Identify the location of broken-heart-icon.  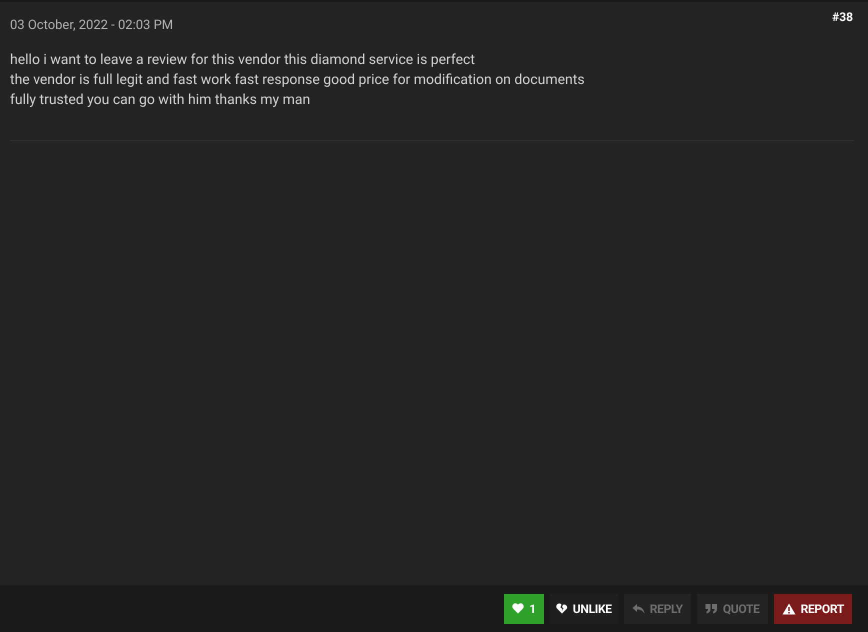
(562, 608).